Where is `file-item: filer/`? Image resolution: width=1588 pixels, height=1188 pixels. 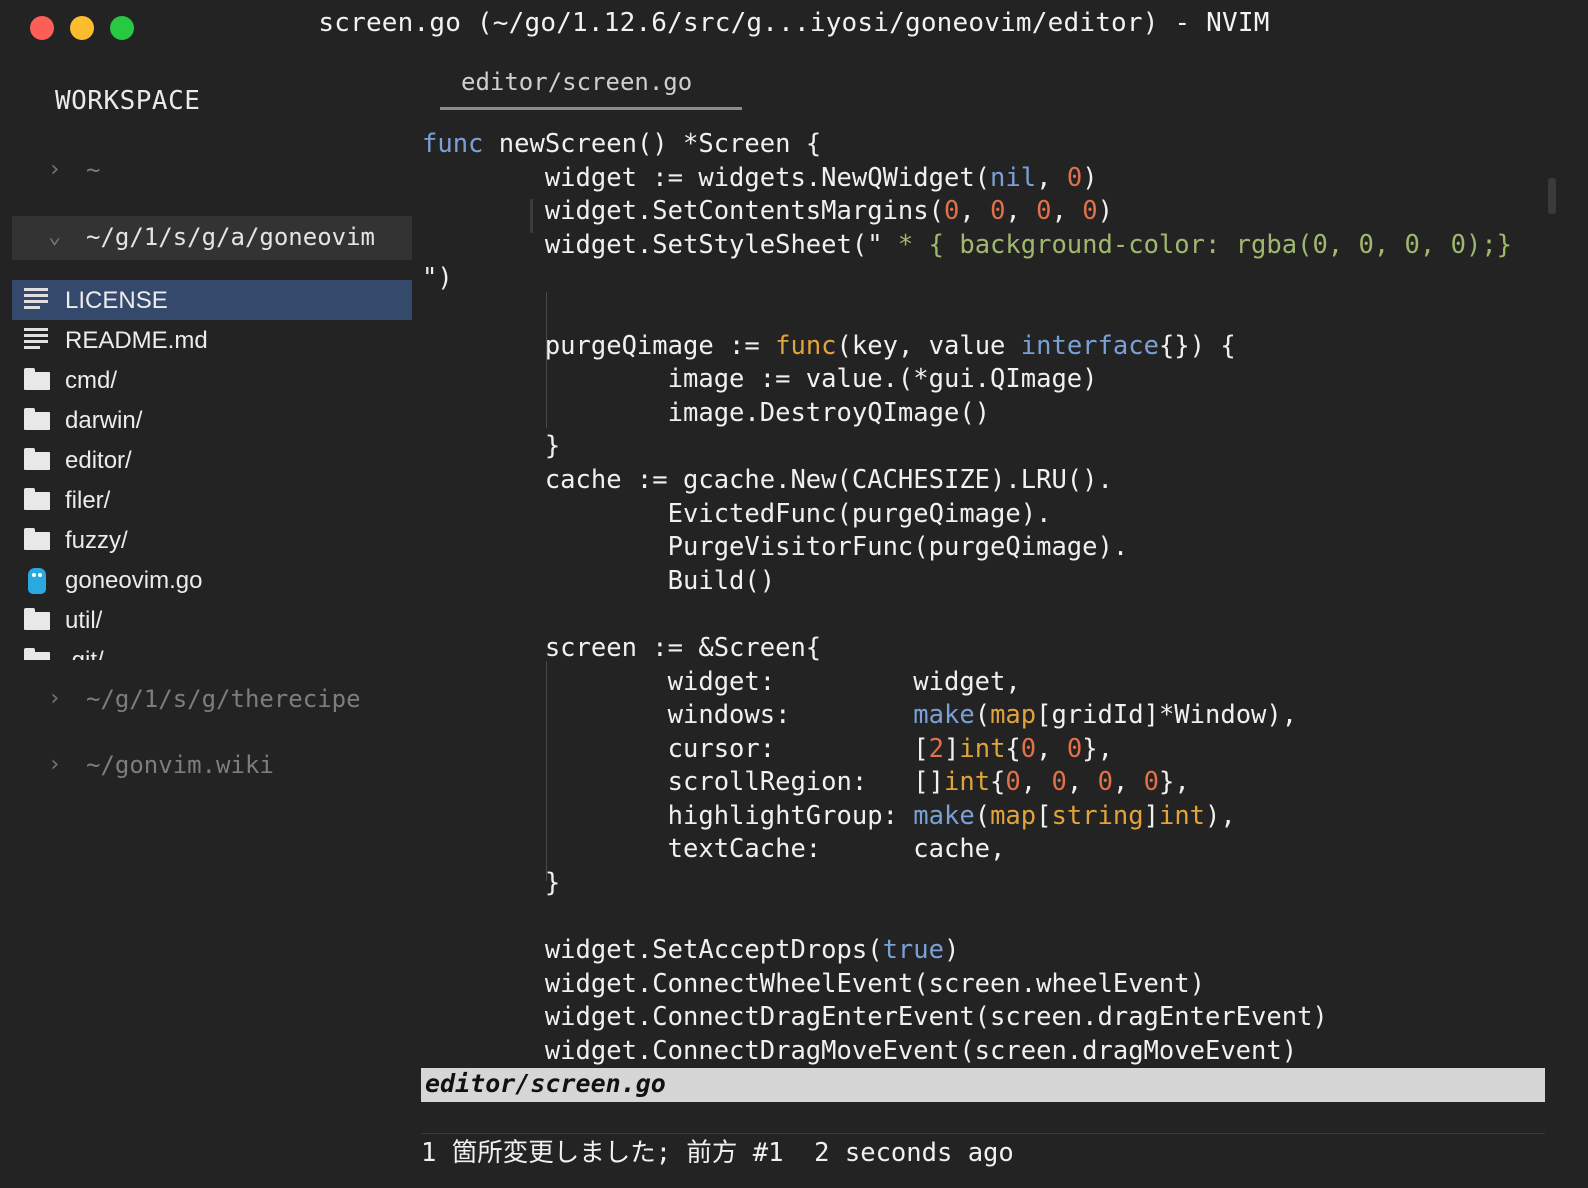 file-item: filer/ is located at coordinates (212, 500).